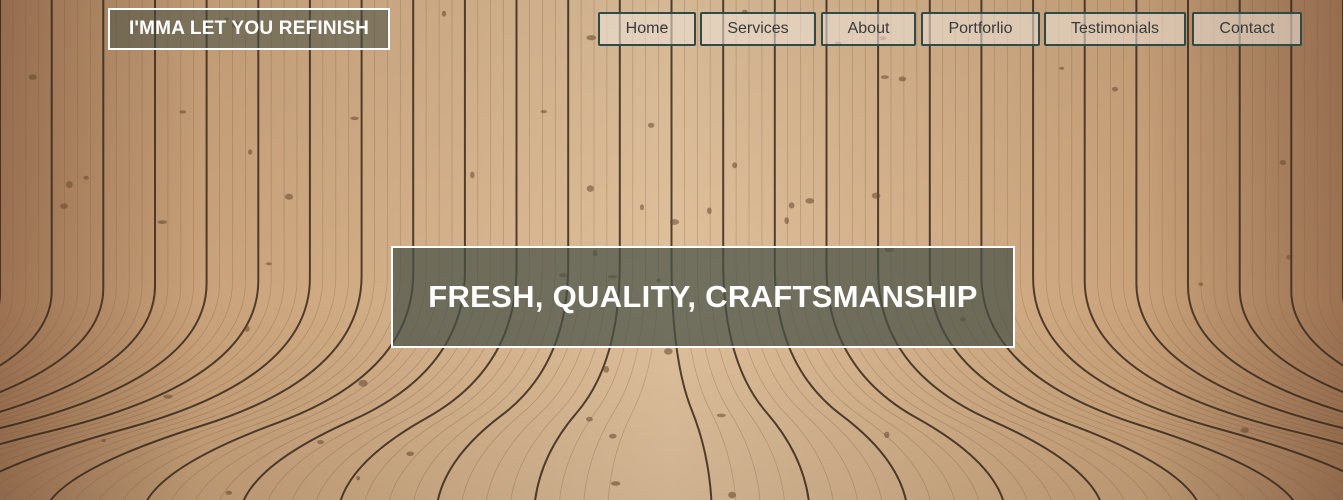 This screenshot has height=500, width=1343. What do you see at coordinates (647, 29) in the screenshot?
I see `nav-home-button: Home` at bounding box center [647, 29].